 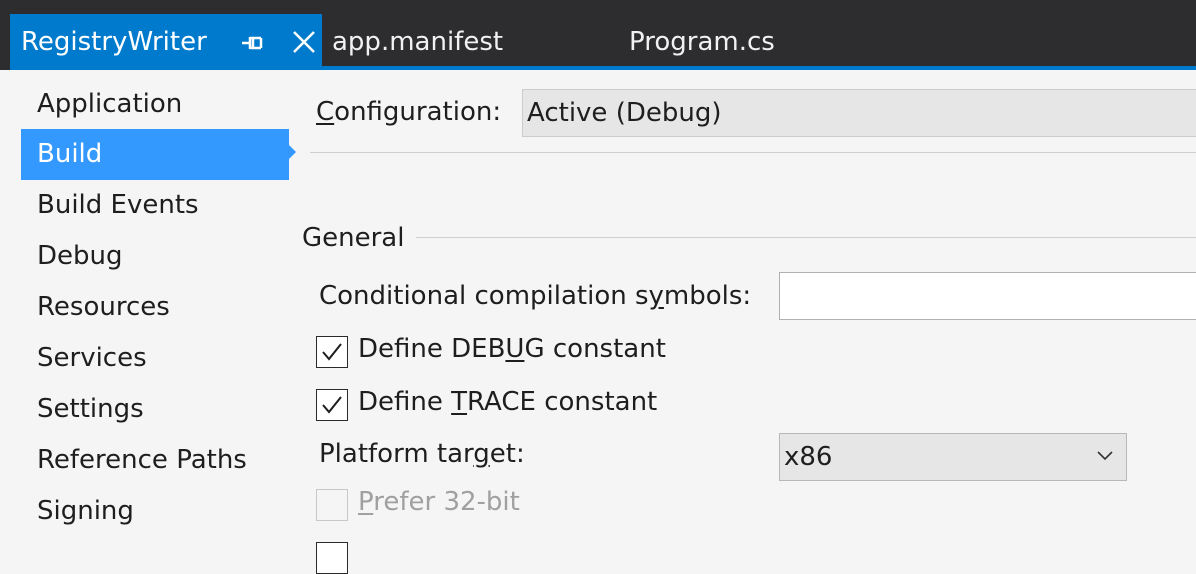 What do you see at coordinates (598, 35) in the screenshot?
I see `document-tab-strip: RegistryWriter app.manifest Program.cs` at bounding box center [598, 35].